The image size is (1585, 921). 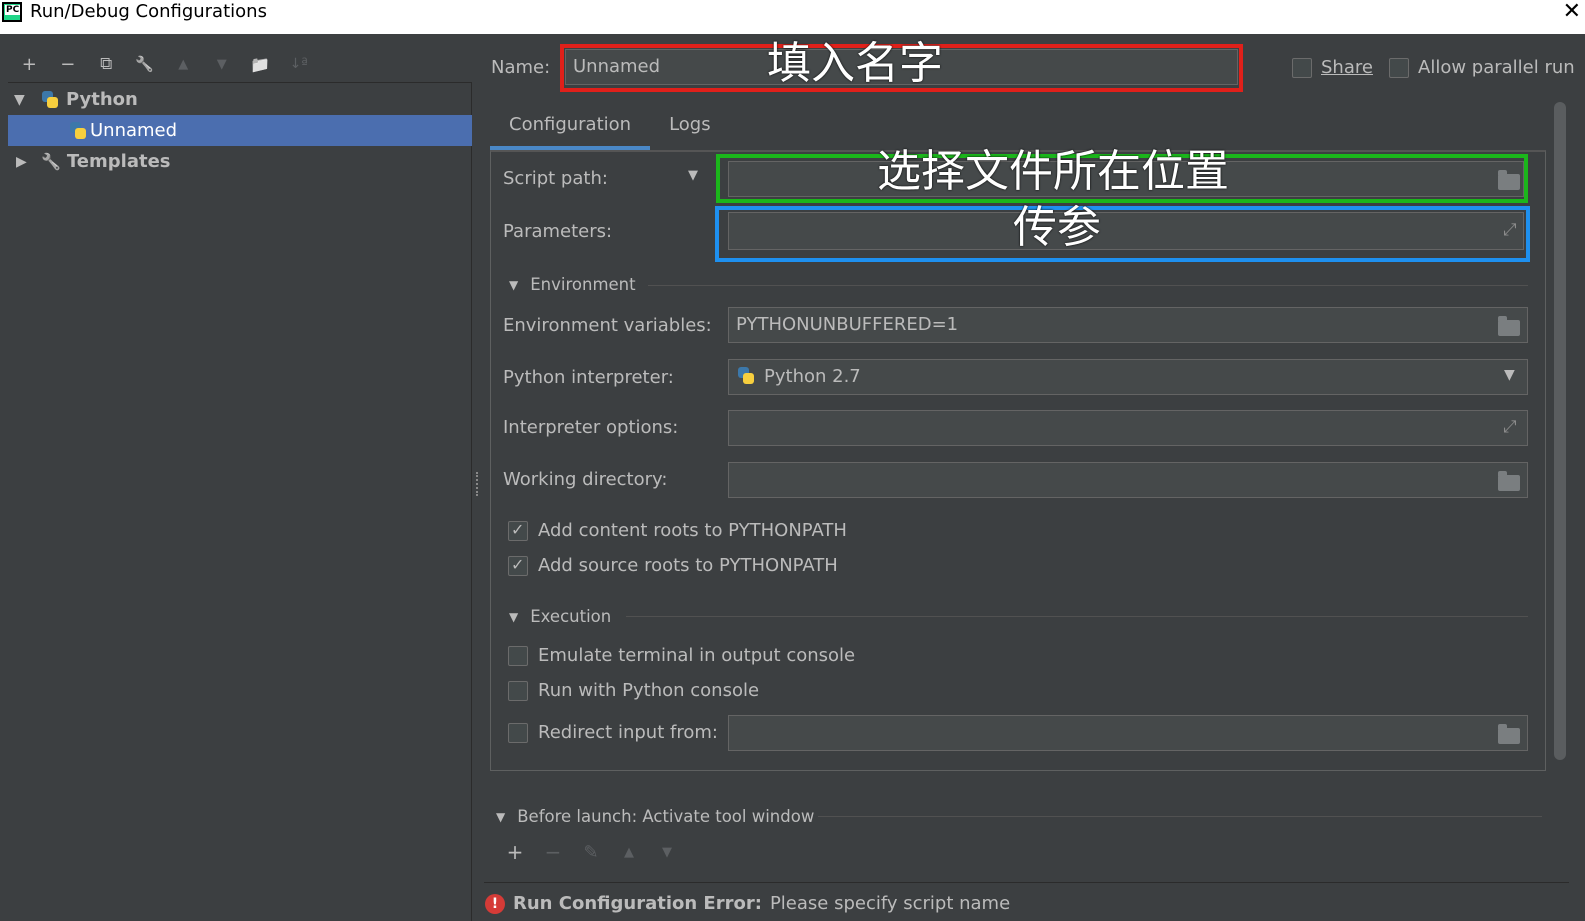 I want to click on window-title: Run/Debug Configurations, so click(x=148, y=11).